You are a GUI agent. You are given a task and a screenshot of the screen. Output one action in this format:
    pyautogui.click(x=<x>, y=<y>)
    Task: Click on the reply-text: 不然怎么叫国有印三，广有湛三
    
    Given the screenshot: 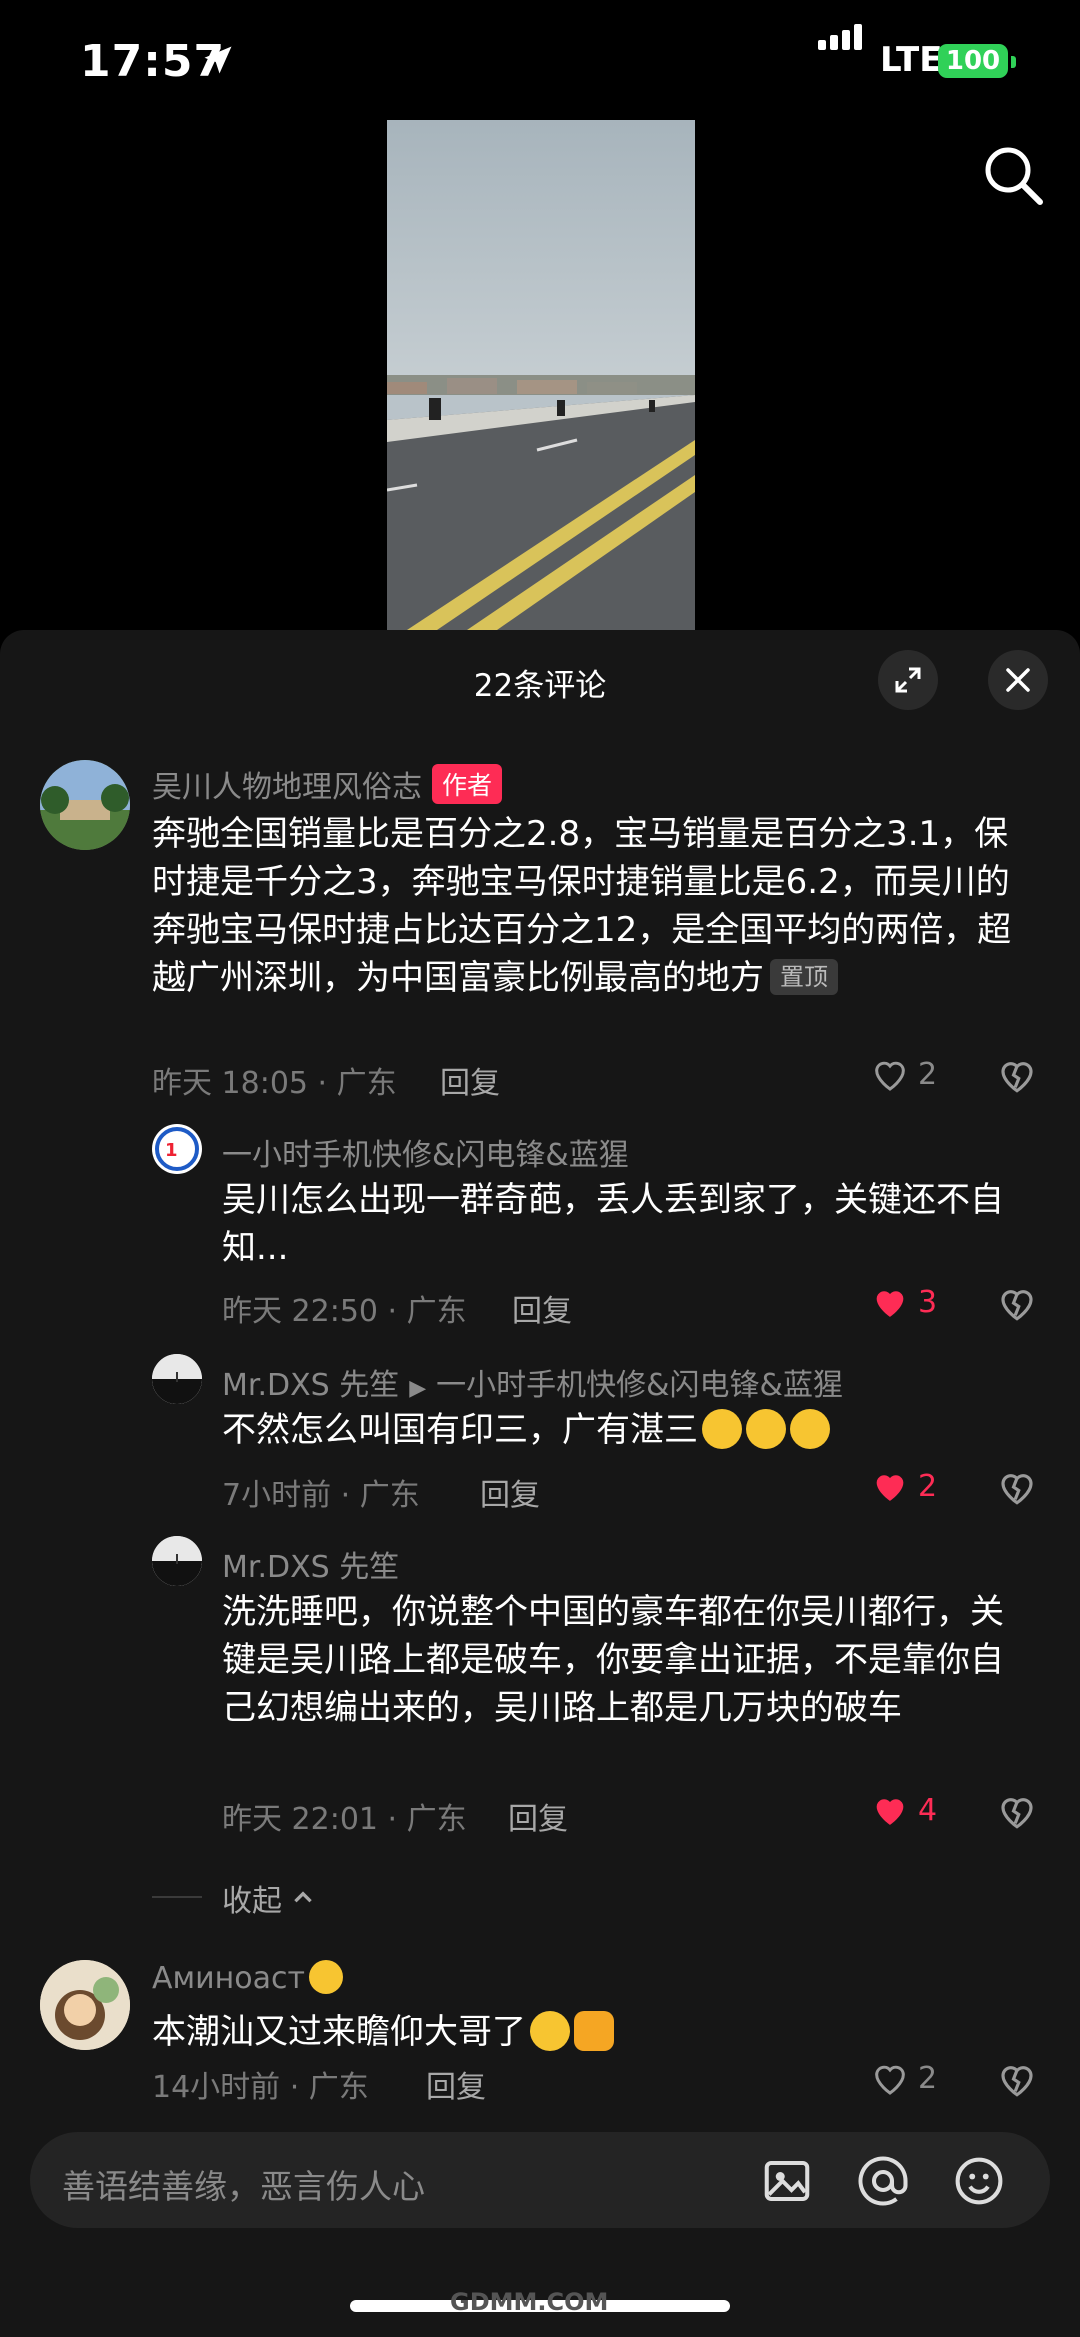 What is the action you would take?
    pyautogui.click(x=627, y=1430)
    